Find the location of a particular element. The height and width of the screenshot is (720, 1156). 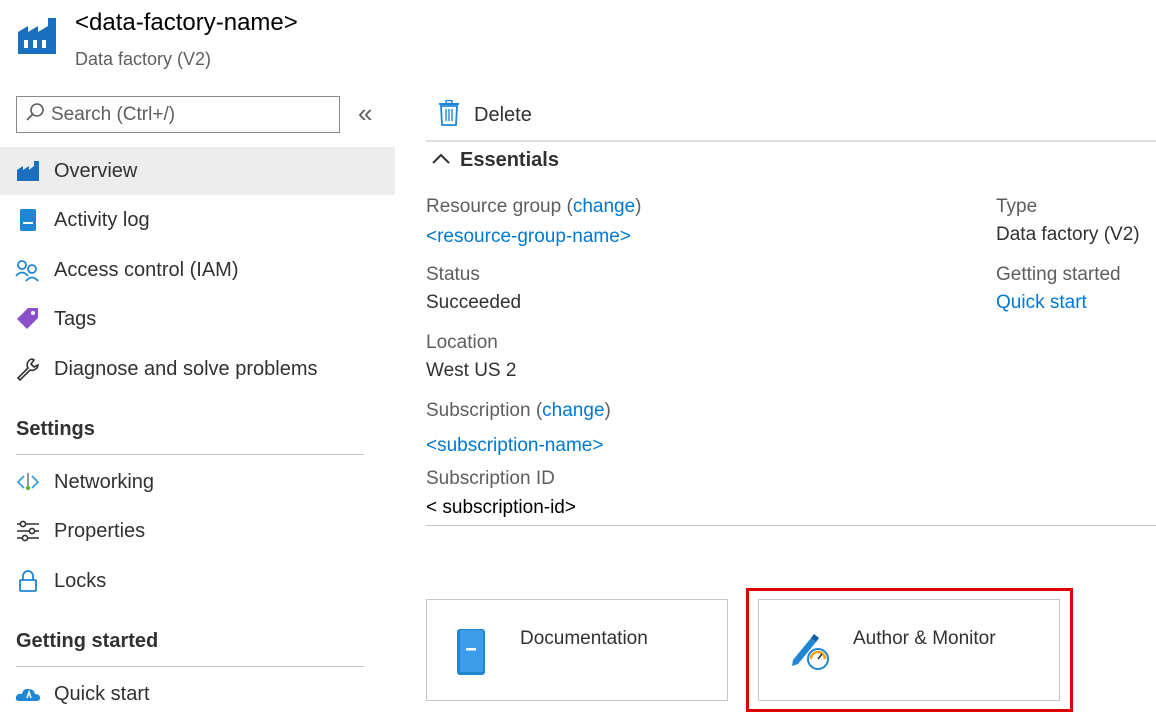

location-value: West US 2 is located at coordinates (471, 370).